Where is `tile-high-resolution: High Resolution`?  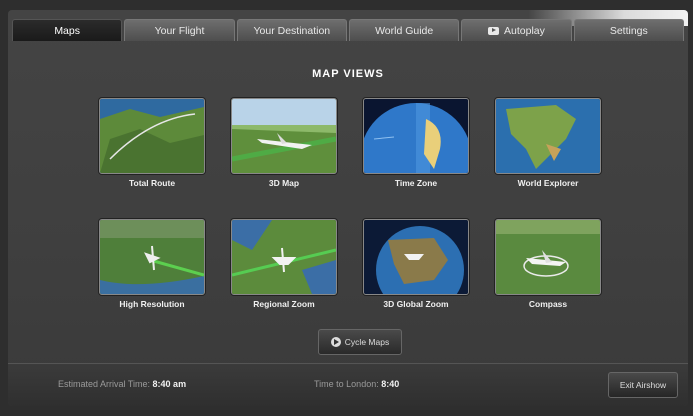 tile-high-resolution: High Resolution is located at coordinates (152, 264).